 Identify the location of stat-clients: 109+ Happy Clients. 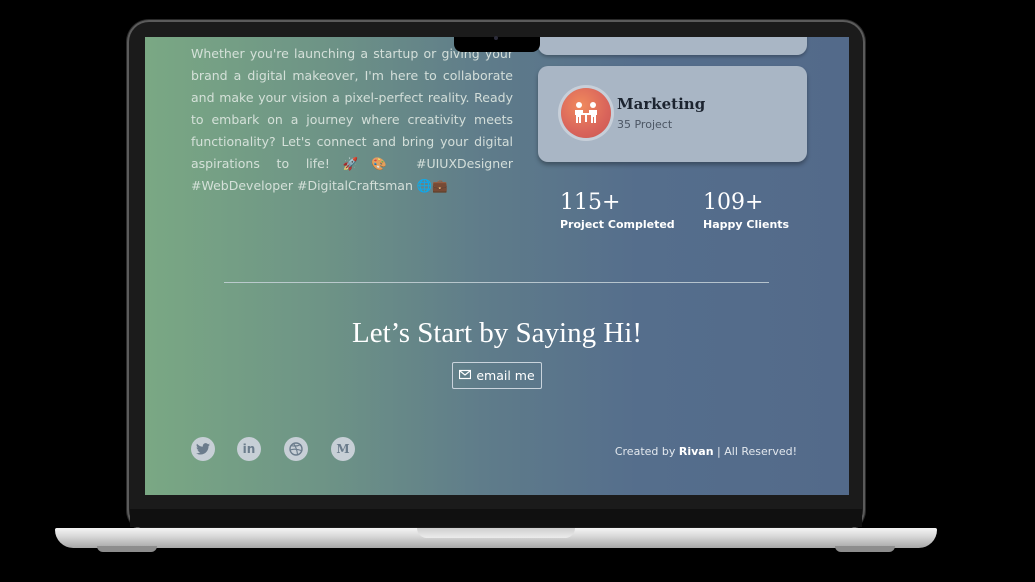
(746, 210).